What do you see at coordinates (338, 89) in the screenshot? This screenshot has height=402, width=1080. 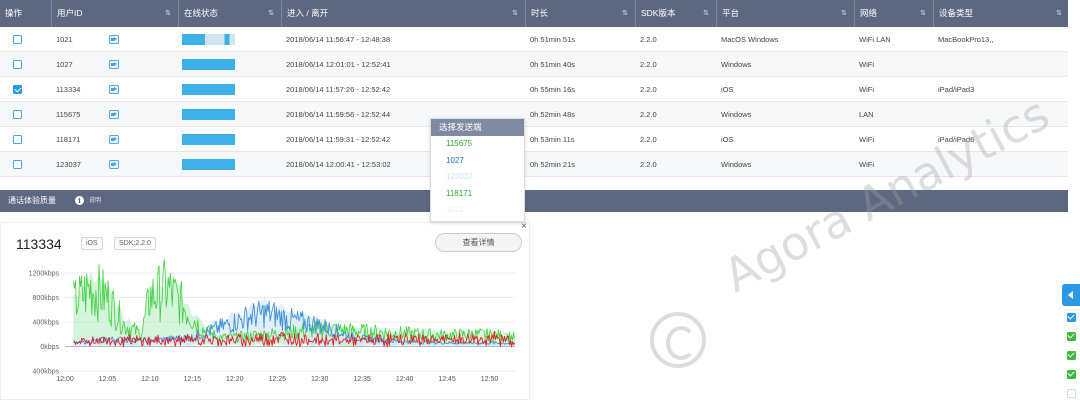 I see `time-cell: 2018/06/14 11:57:26 - 12:52:42` at bounding box center [338, 89].